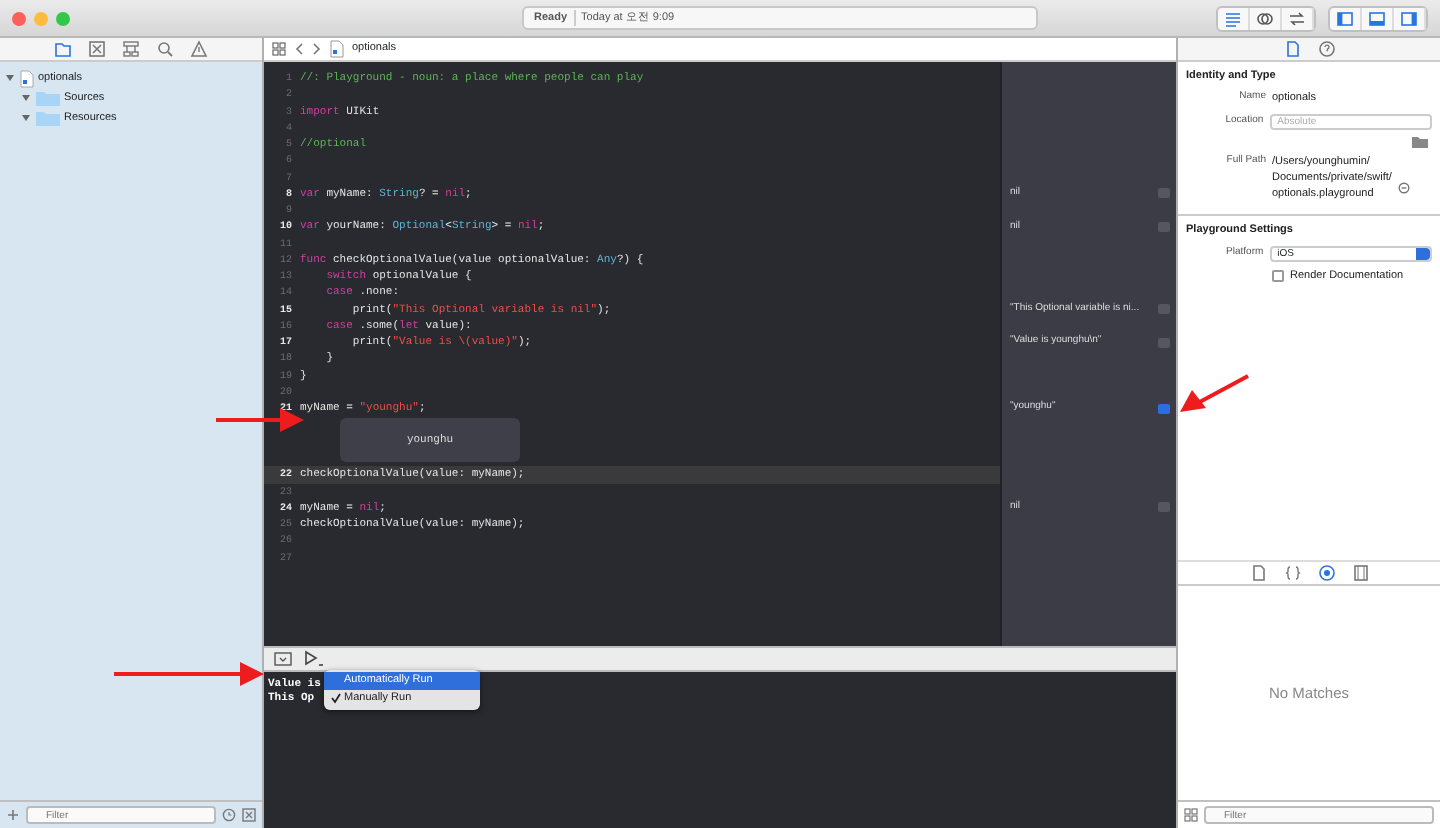 This screenshot has height=828, width=1440. I want to click on warning-icon, so click(199, 49).